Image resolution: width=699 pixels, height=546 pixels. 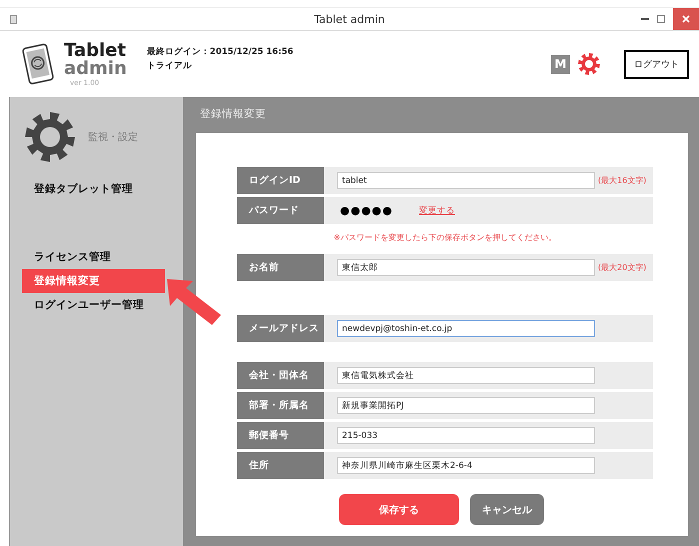 I want to click on sidebar-item: ログインユーザー管理, so click(x=93, y=305).